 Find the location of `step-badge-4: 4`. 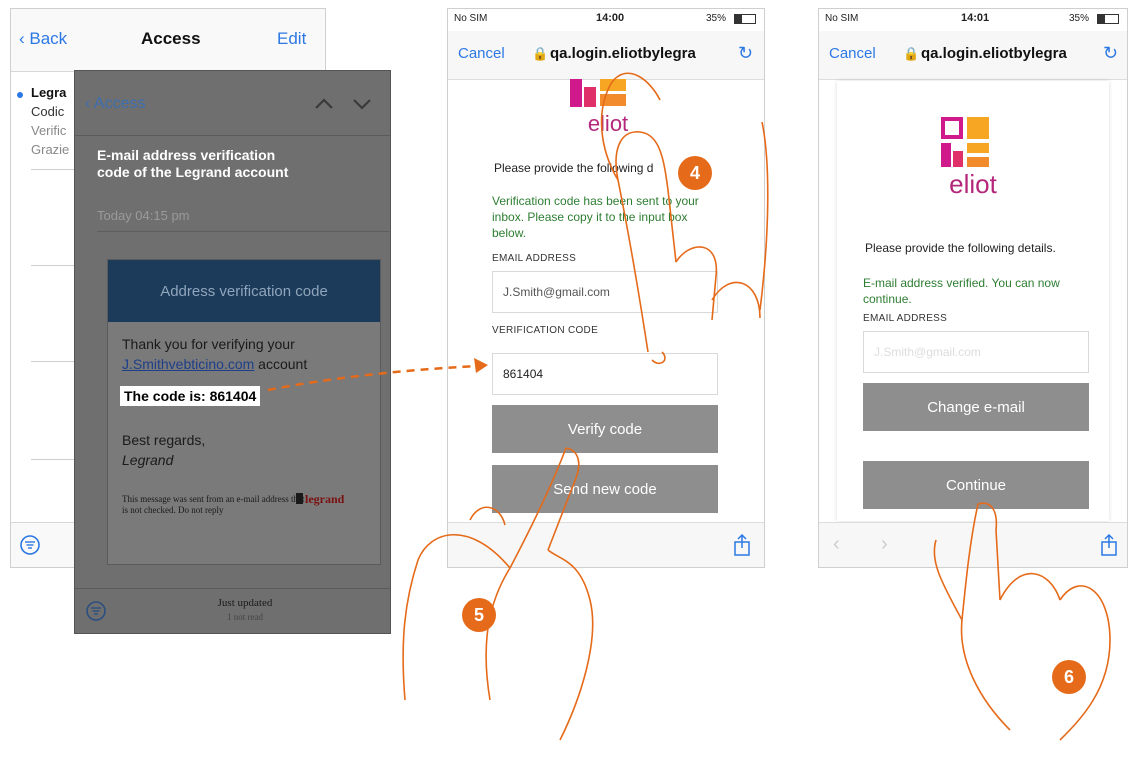

step-badge-4: 4 is located at coordinates (695, 173).